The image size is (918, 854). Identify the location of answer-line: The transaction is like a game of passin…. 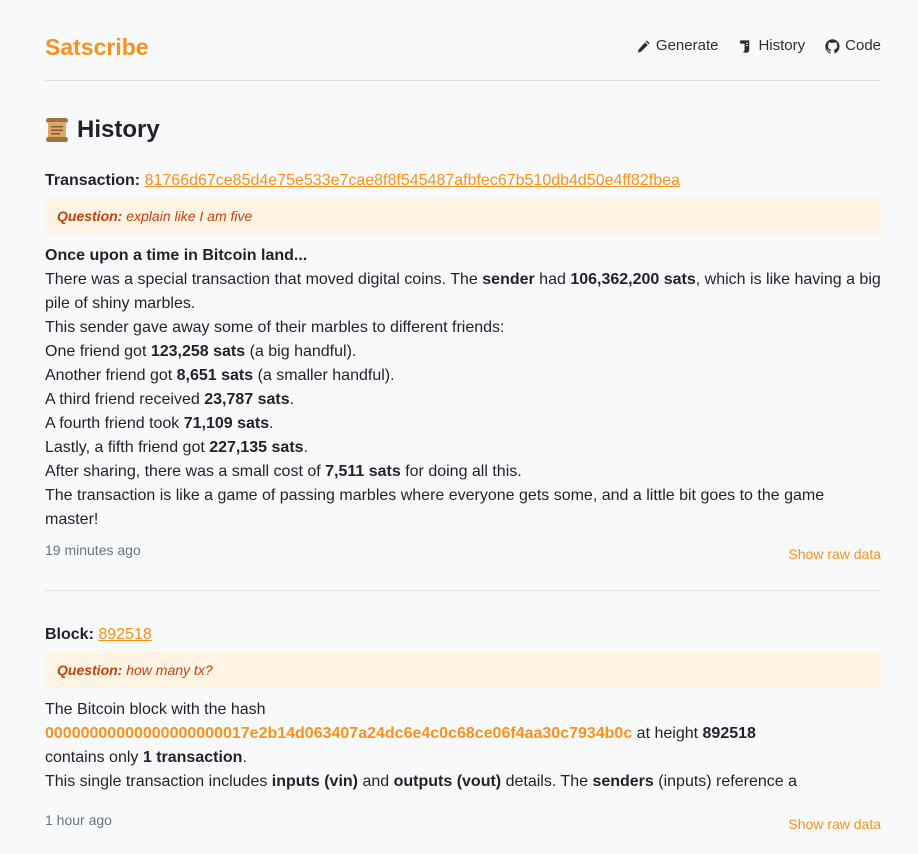
(435, 507).